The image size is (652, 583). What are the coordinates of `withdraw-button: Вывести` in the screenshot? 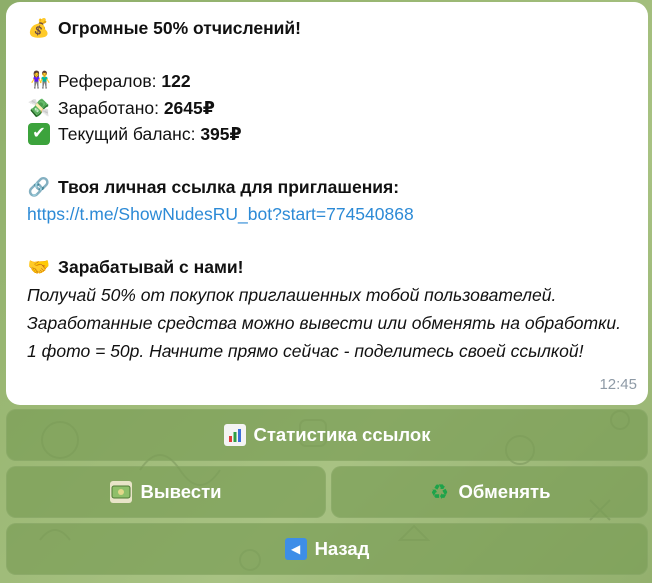 It's located at (166, 492).